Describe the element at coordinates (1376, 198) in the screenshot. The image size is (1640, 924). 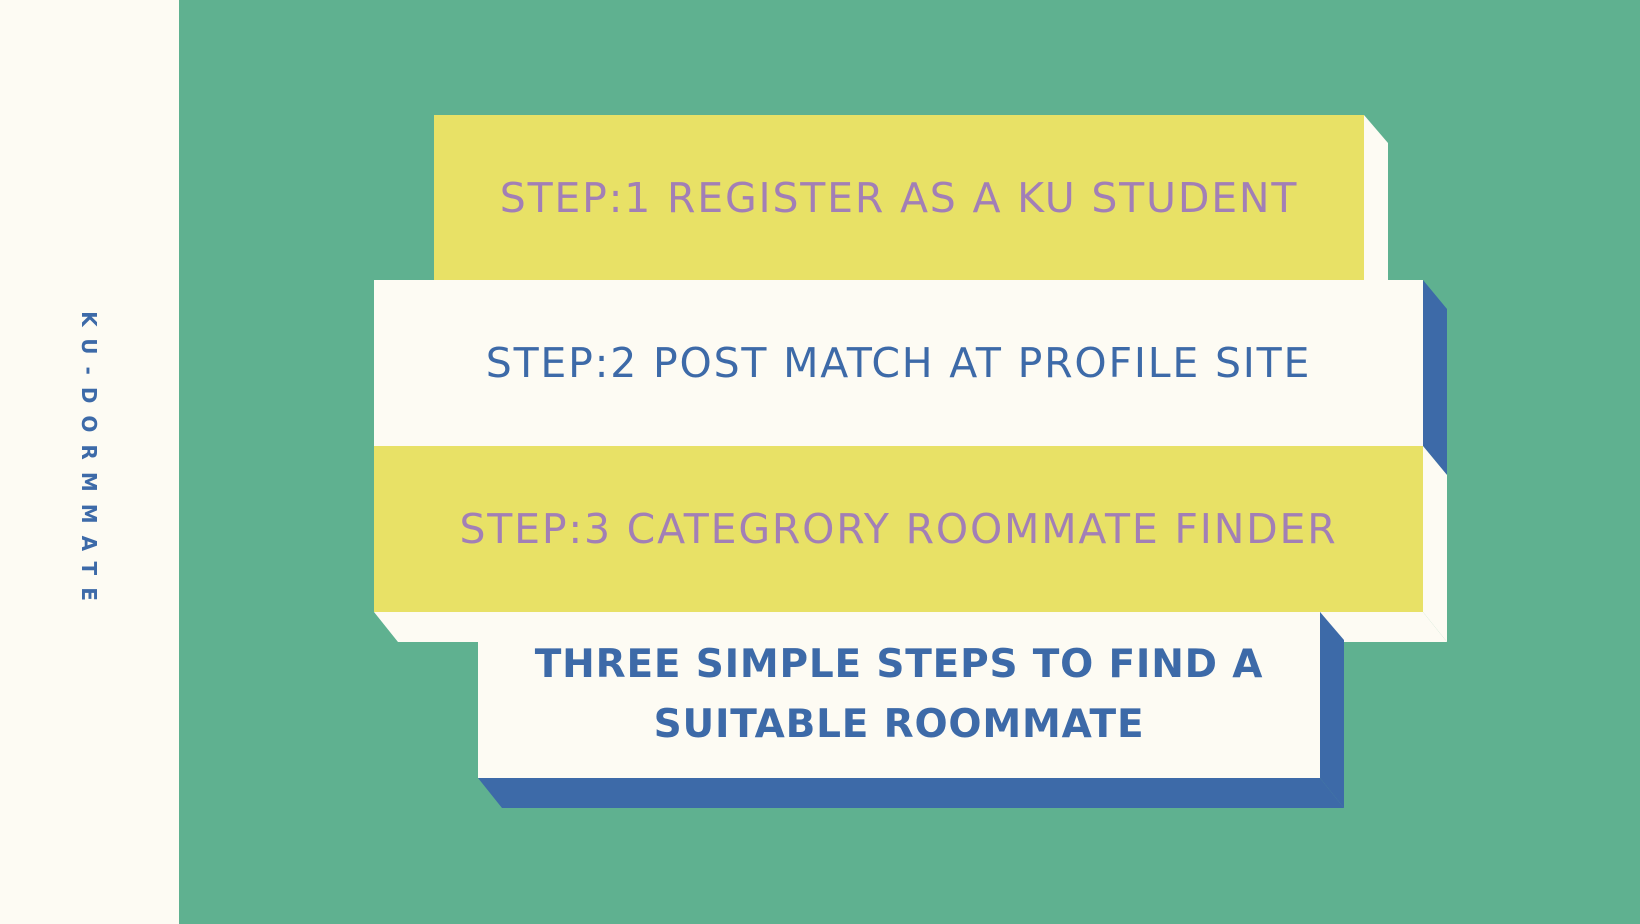
I see `step1-side-face` at that location.